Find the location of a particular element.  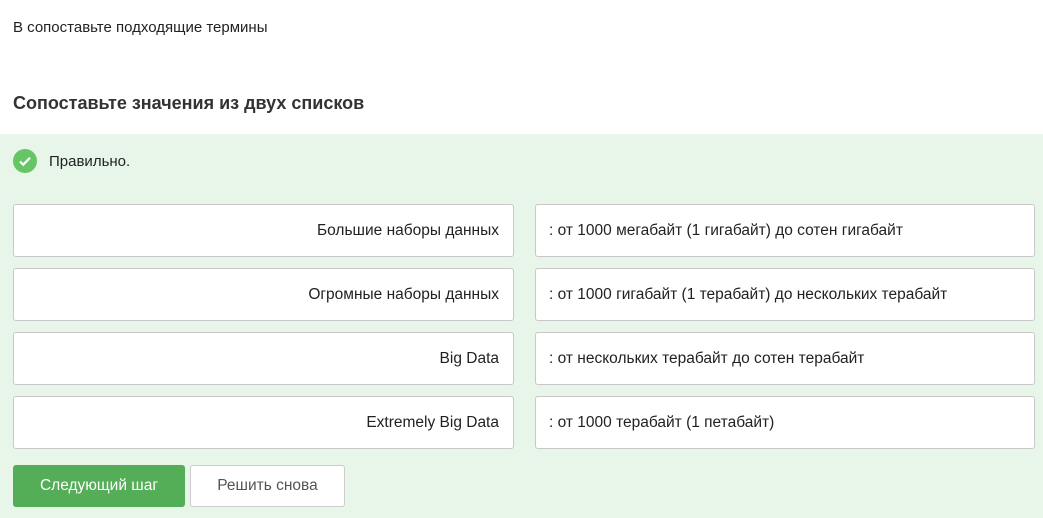

status-message: Правильно. is located at coordinates (71, 161).